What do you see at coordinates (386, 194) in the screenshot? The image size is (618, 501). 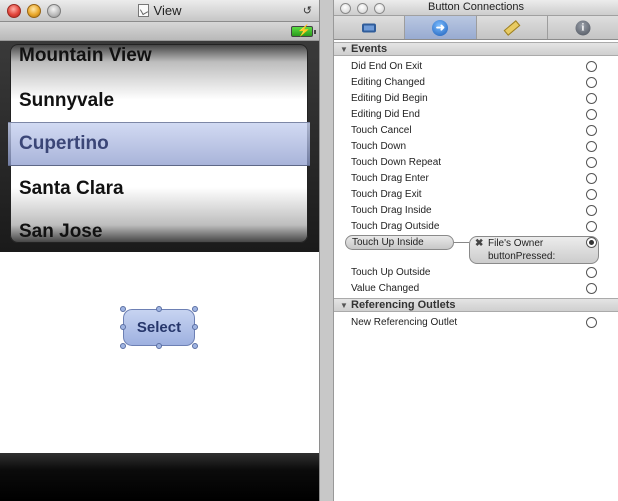 I see `event-row-label: Touch Drag Exit` at bounding box center [386, 194].